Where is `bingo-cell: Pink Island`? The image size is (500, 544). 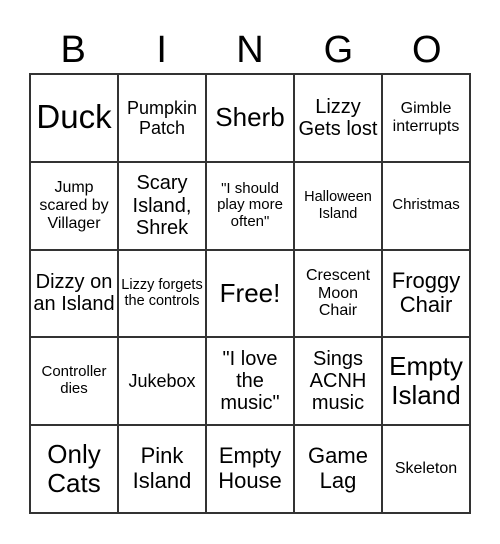
bingo-cell: Pink Island is located at coordinates (162, 469).